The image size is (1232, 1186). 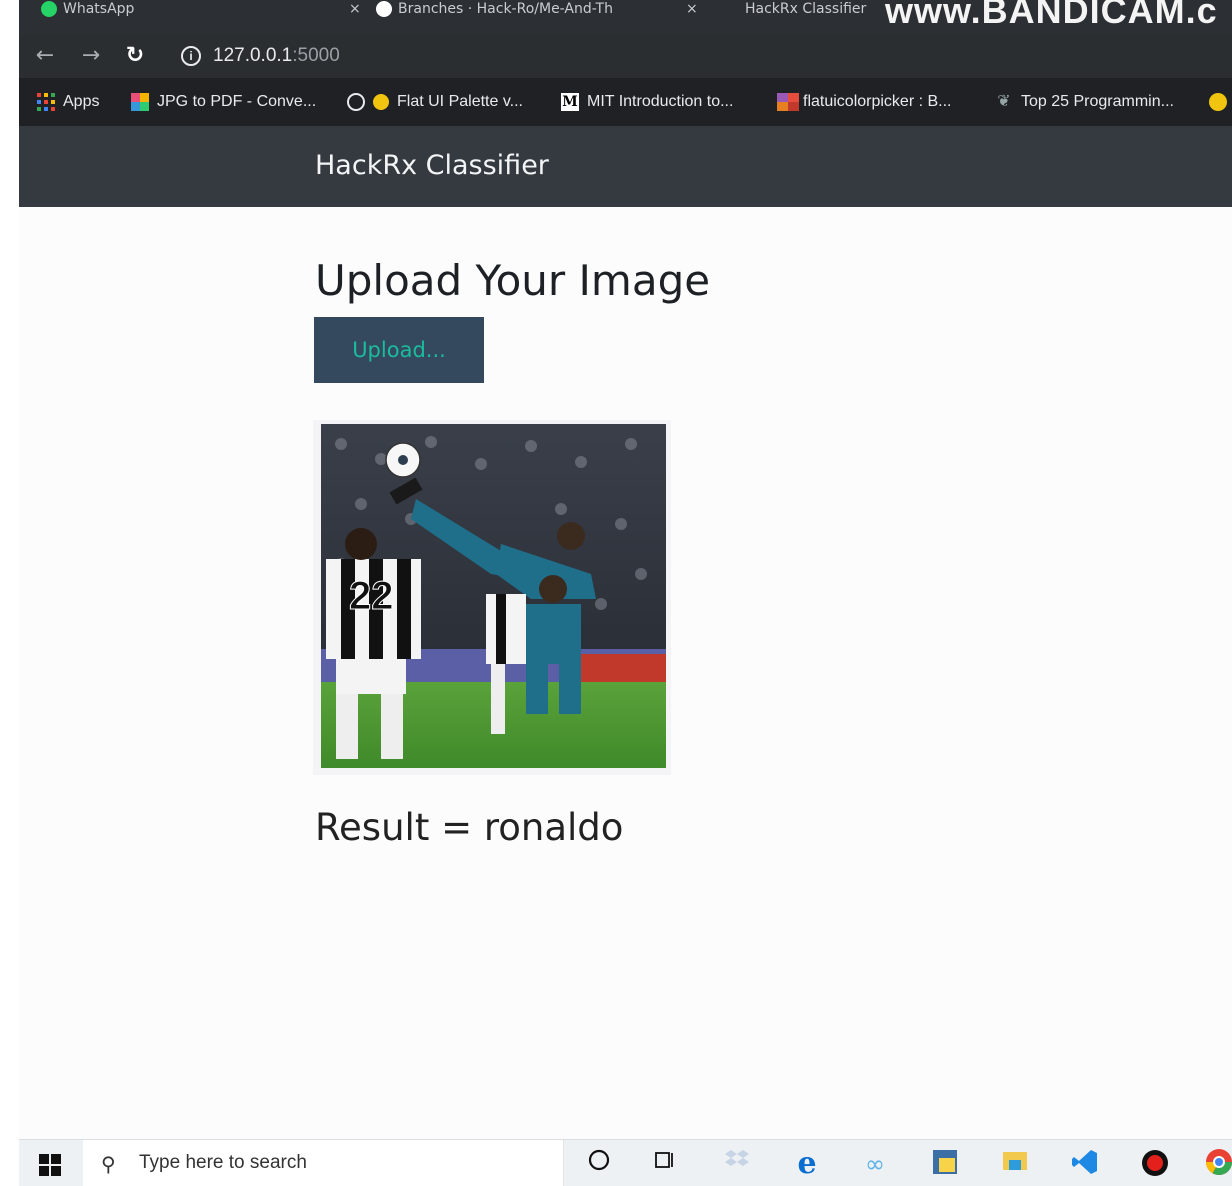 I want to click on windows-taskbar: ⚲ Type here to search e ∞, so click(x=625, y=1162).